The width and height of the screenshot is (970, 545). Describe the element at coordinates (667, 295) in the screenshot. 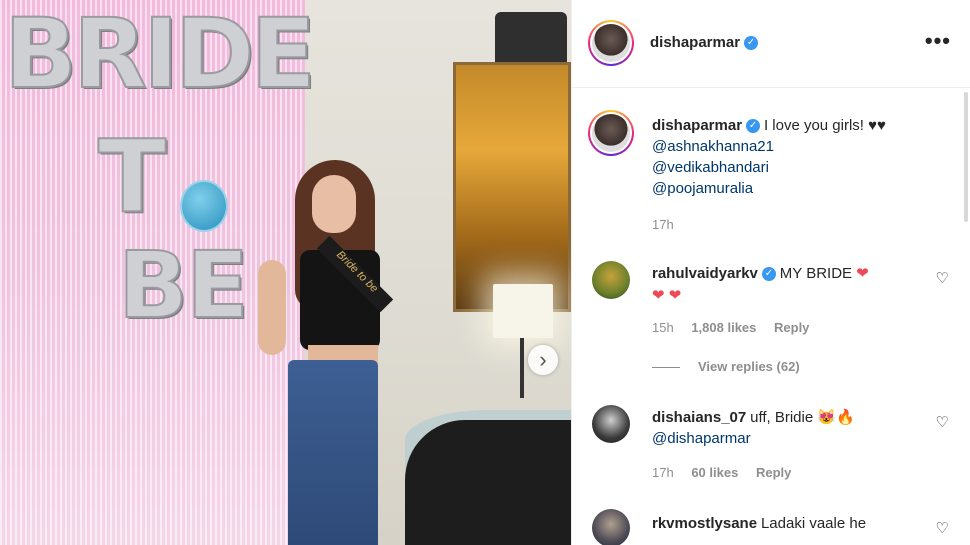

I see `red-heart-emoji: ❤ ❤` at that location.